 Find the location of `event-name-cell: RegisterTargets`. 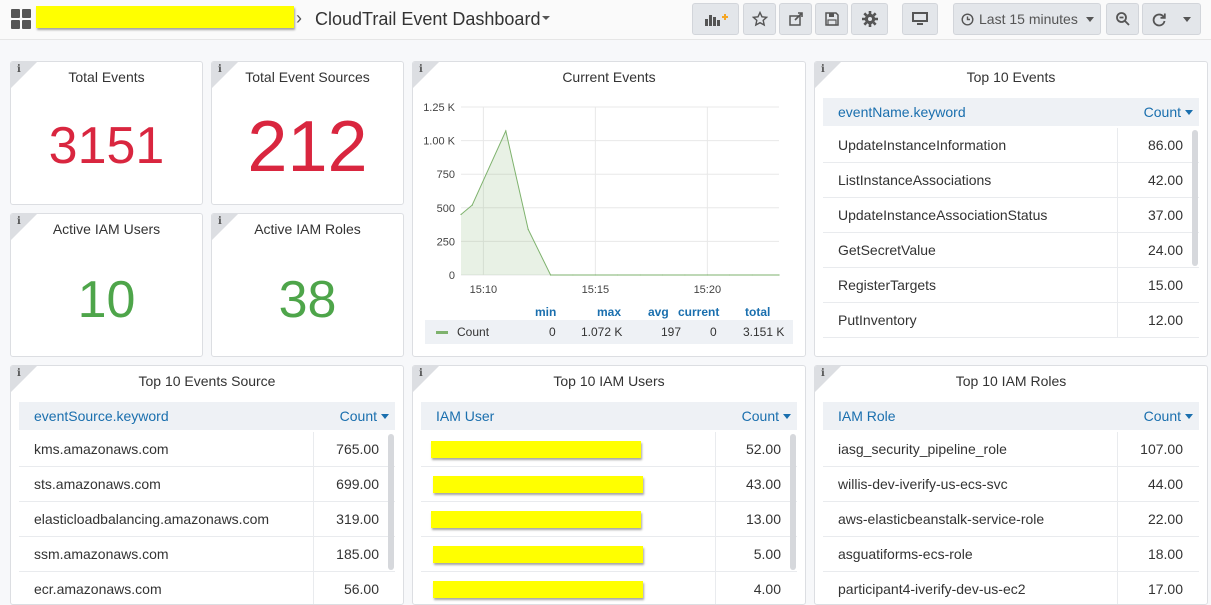

event-name-cell: RegisterTargets is located at coordinates (887, 285).